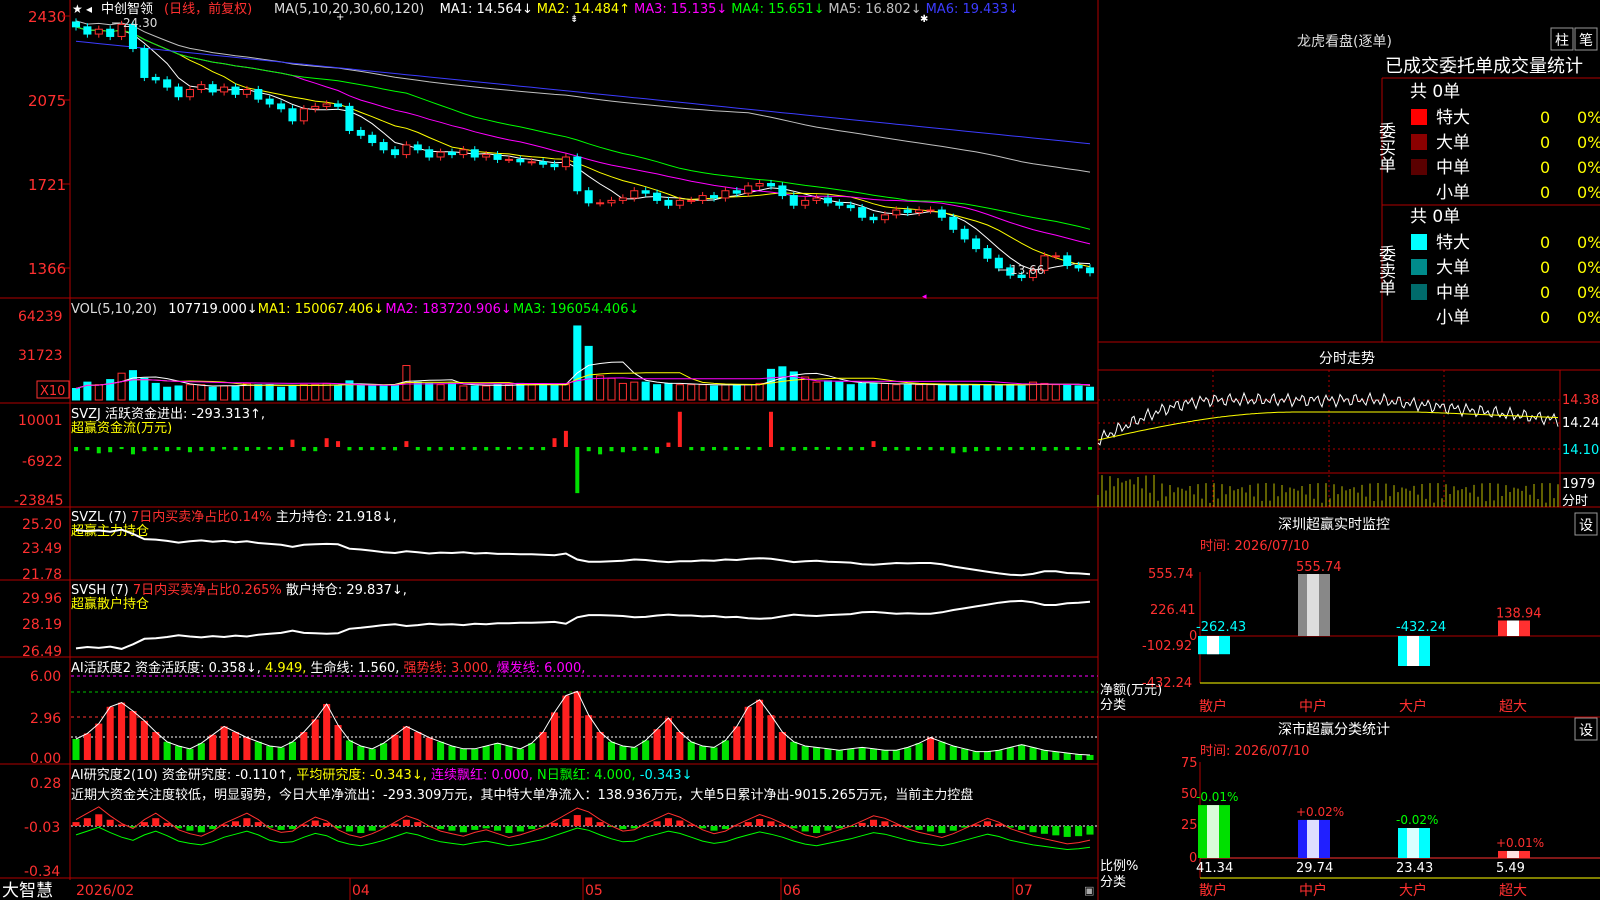 This screenshot has width=1600, height=900. What do you see at coordinates (361, 775) in the screenshot?
I see `ai-research-legend-b: 平均研究度: -0.343↓,` at bounding box center [361, 775].